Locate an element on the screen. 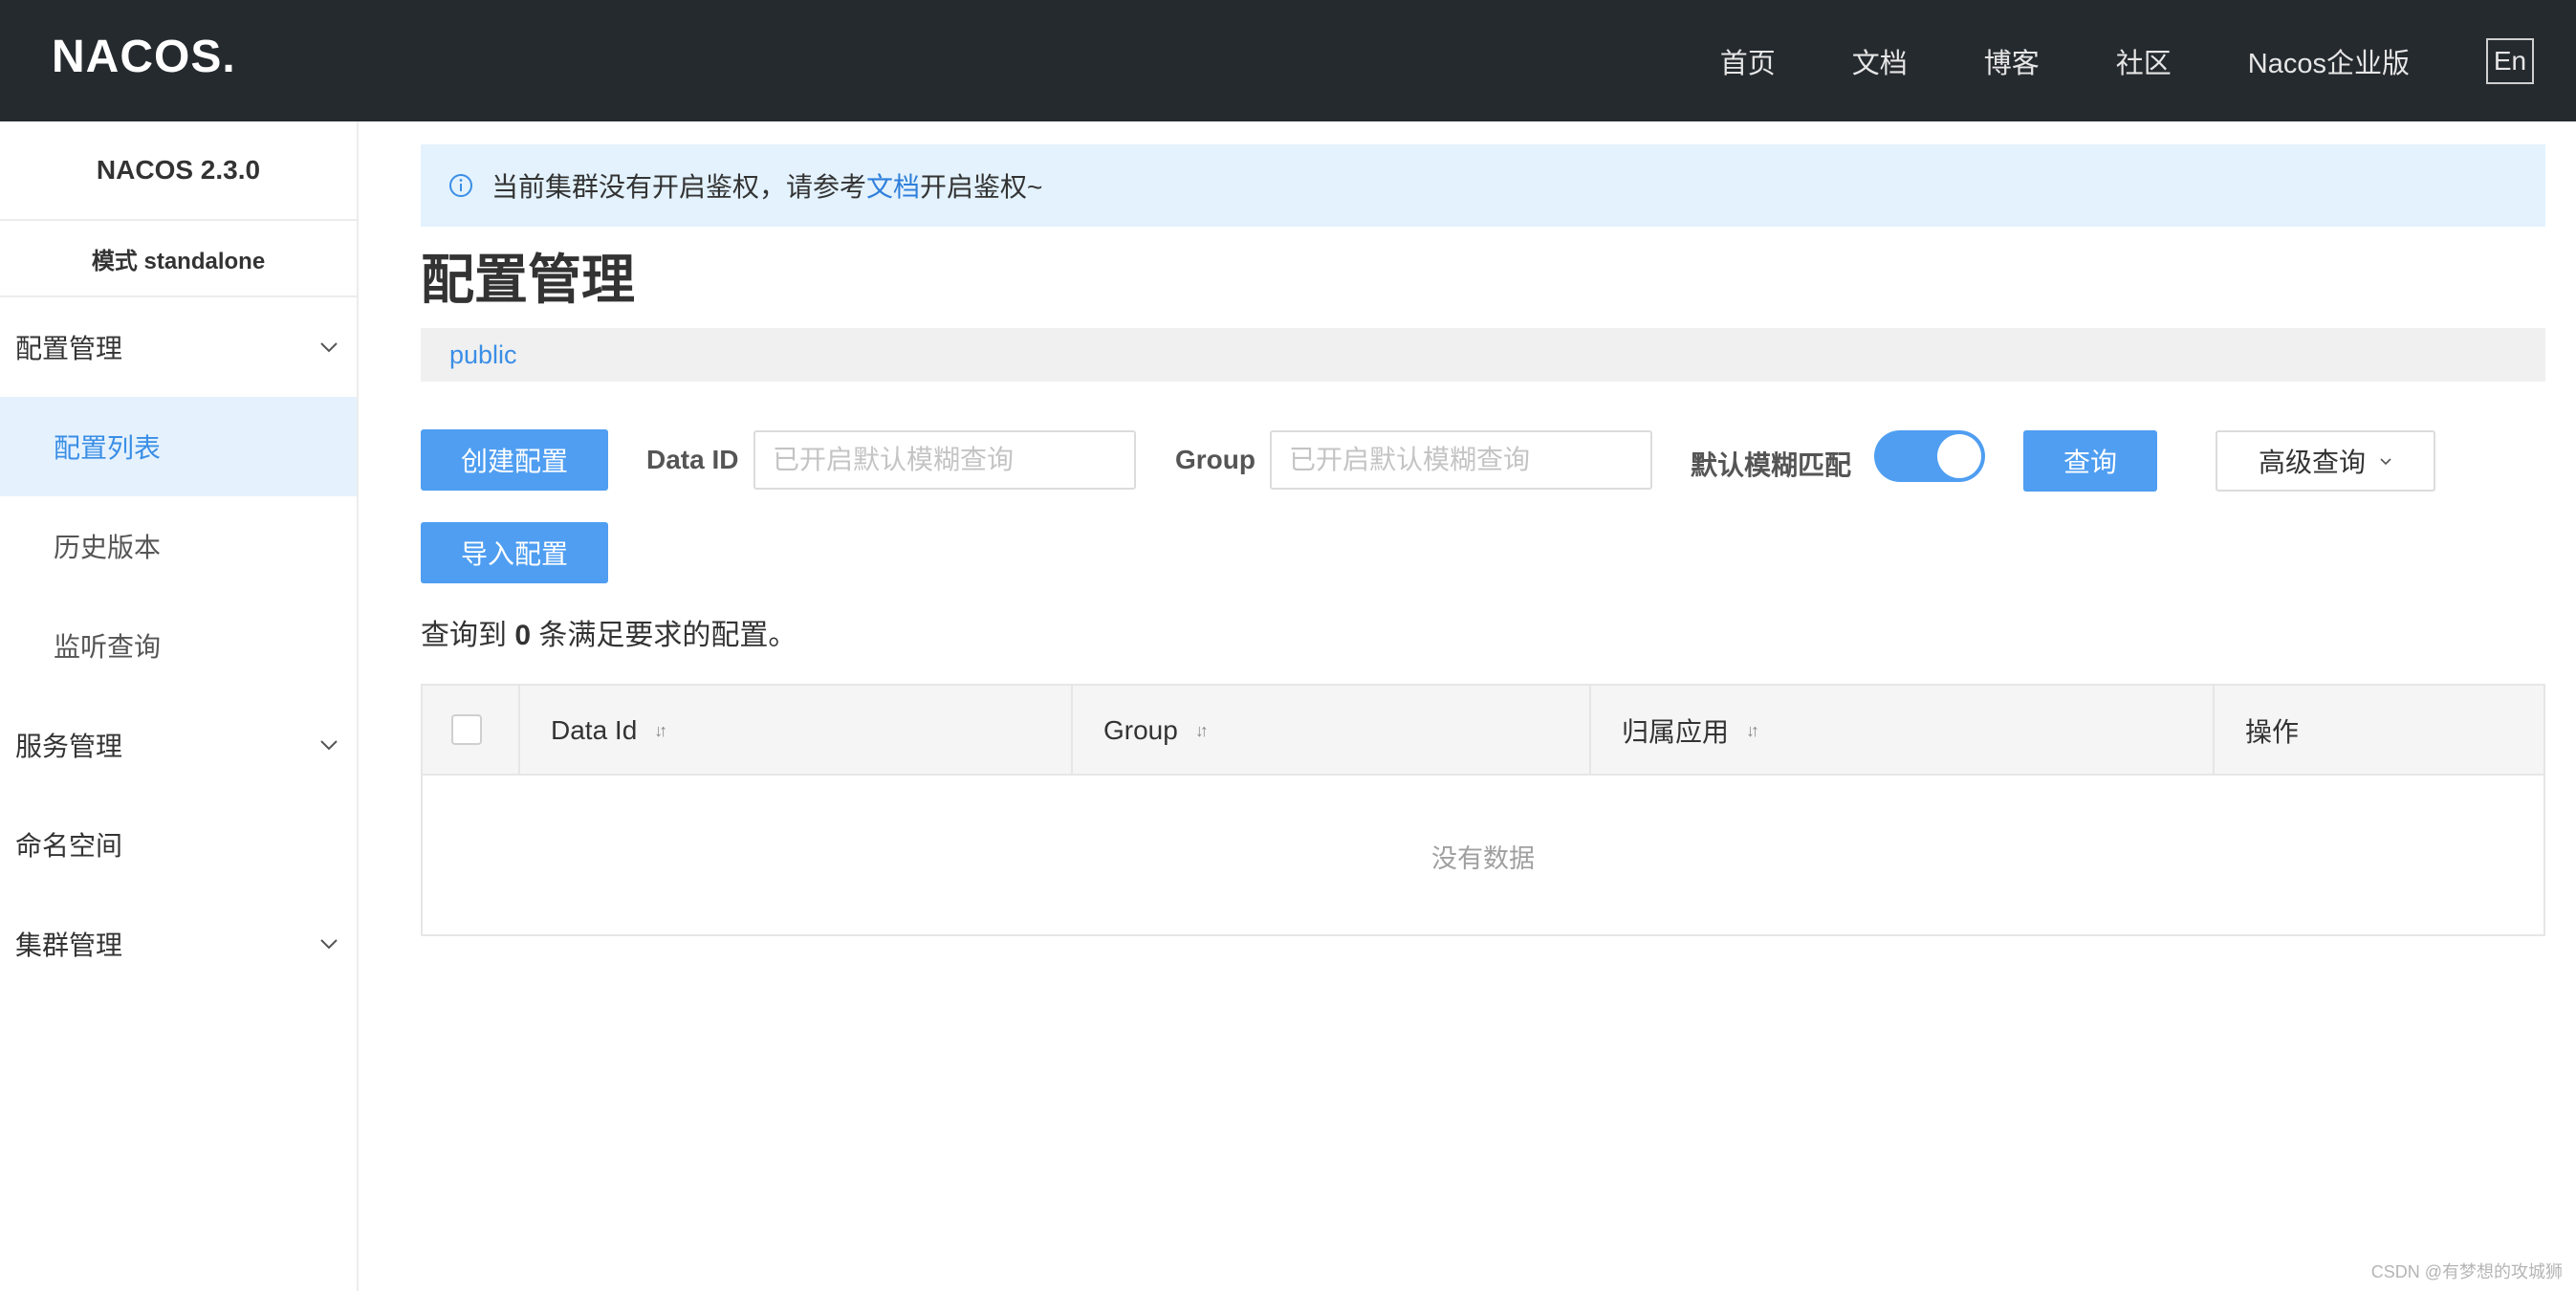 Image resolution: width=2576 pixels, height=1291 pixels. nacos-logo: NACOS. is located at coordinates (144, 57).